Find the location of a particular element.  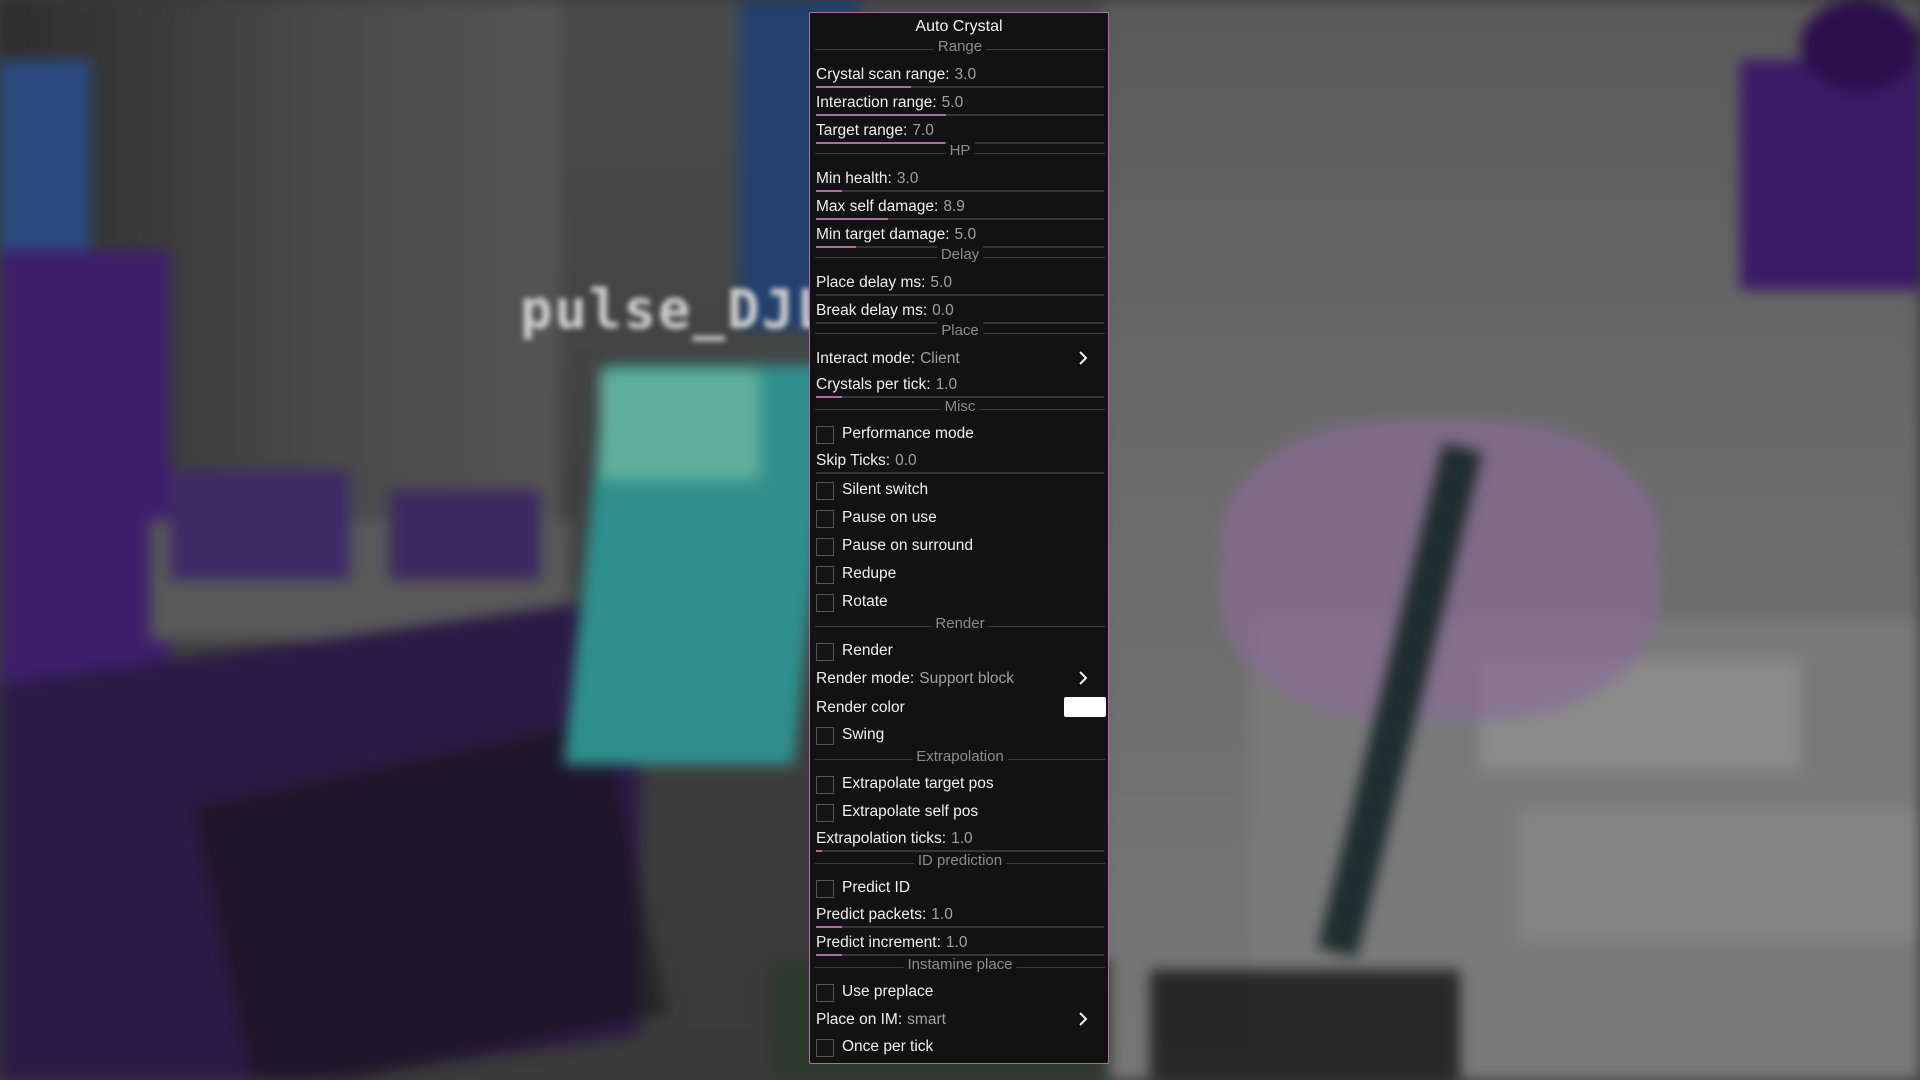

section-extrapolation: Extrapolation is located at coordinates (960, 758).